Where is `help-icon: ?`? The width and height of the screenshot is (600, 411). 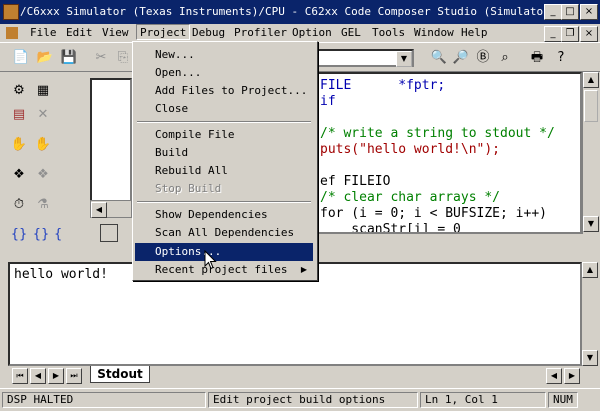 help-icon: ? is located at coordinates (561, 58).